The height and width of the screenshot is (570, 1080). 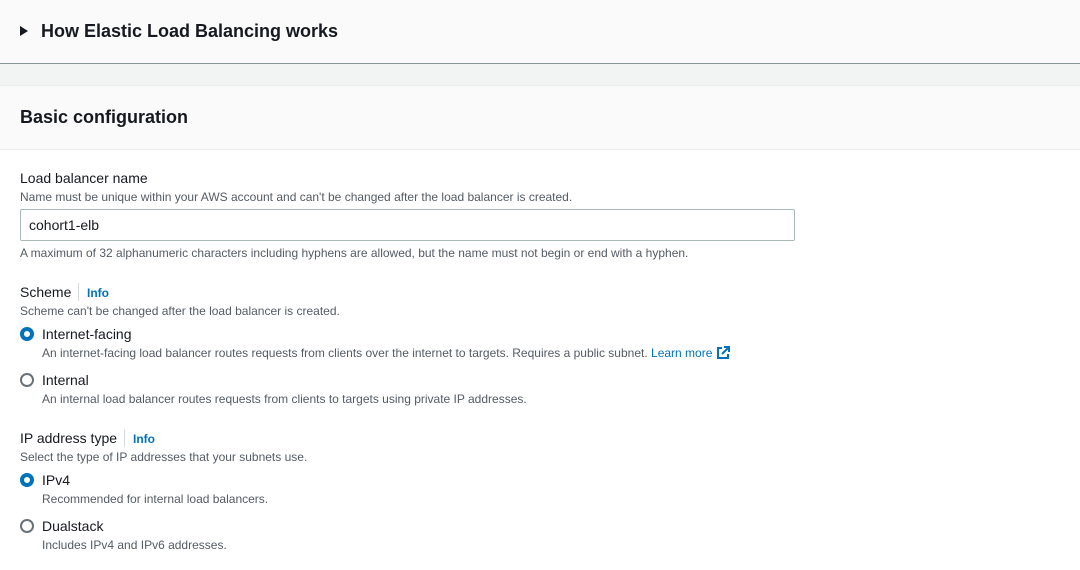 I want to click on name-field-label: Load balancer name, so click(x=84, y=178).